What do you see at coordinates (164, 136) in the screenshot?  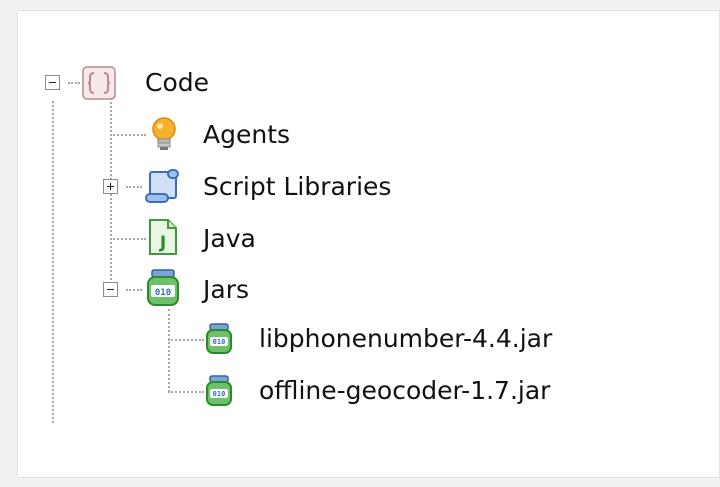 I see `lightbulb-icon` at bounding box center [164, 136].